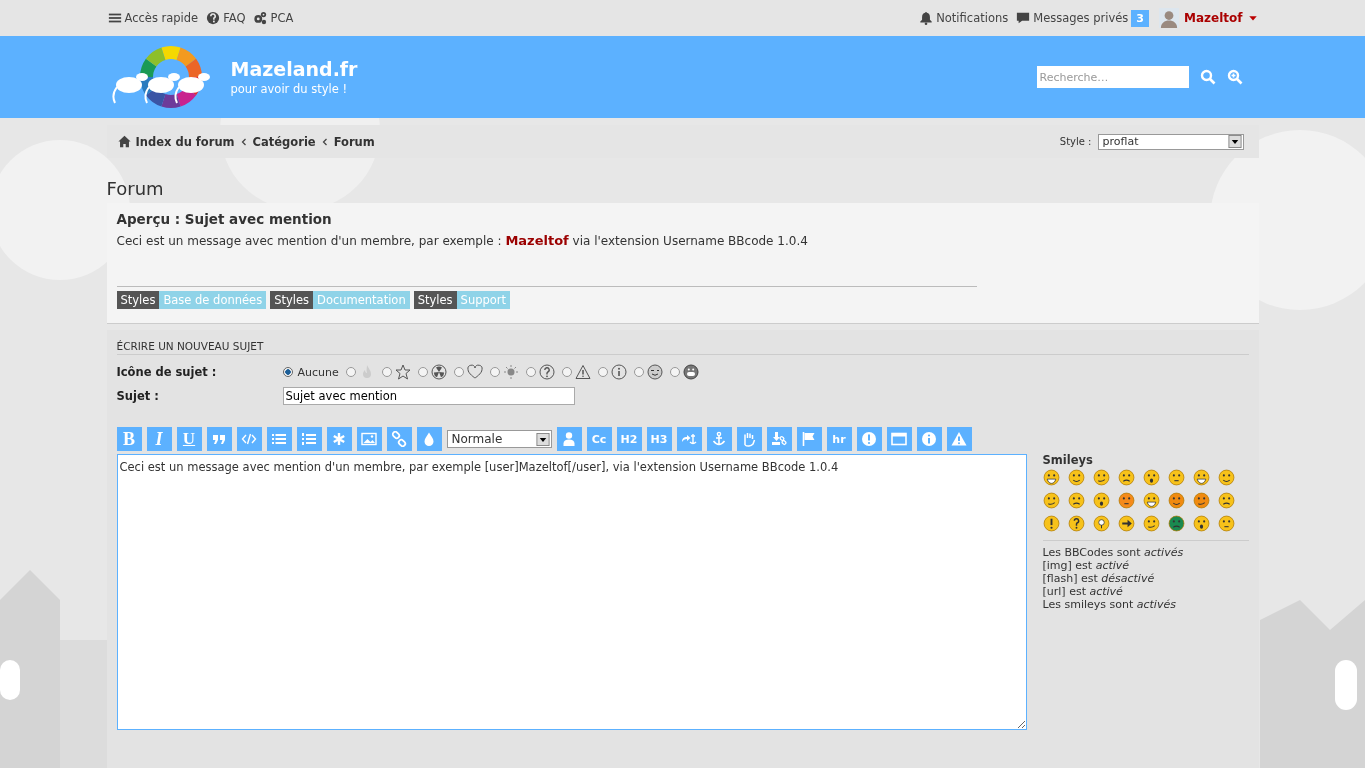 Image resolution: width=1365 pixels, height=768 pixels. I want to click on user-menu: Mazeltof, so click(1208, 18).